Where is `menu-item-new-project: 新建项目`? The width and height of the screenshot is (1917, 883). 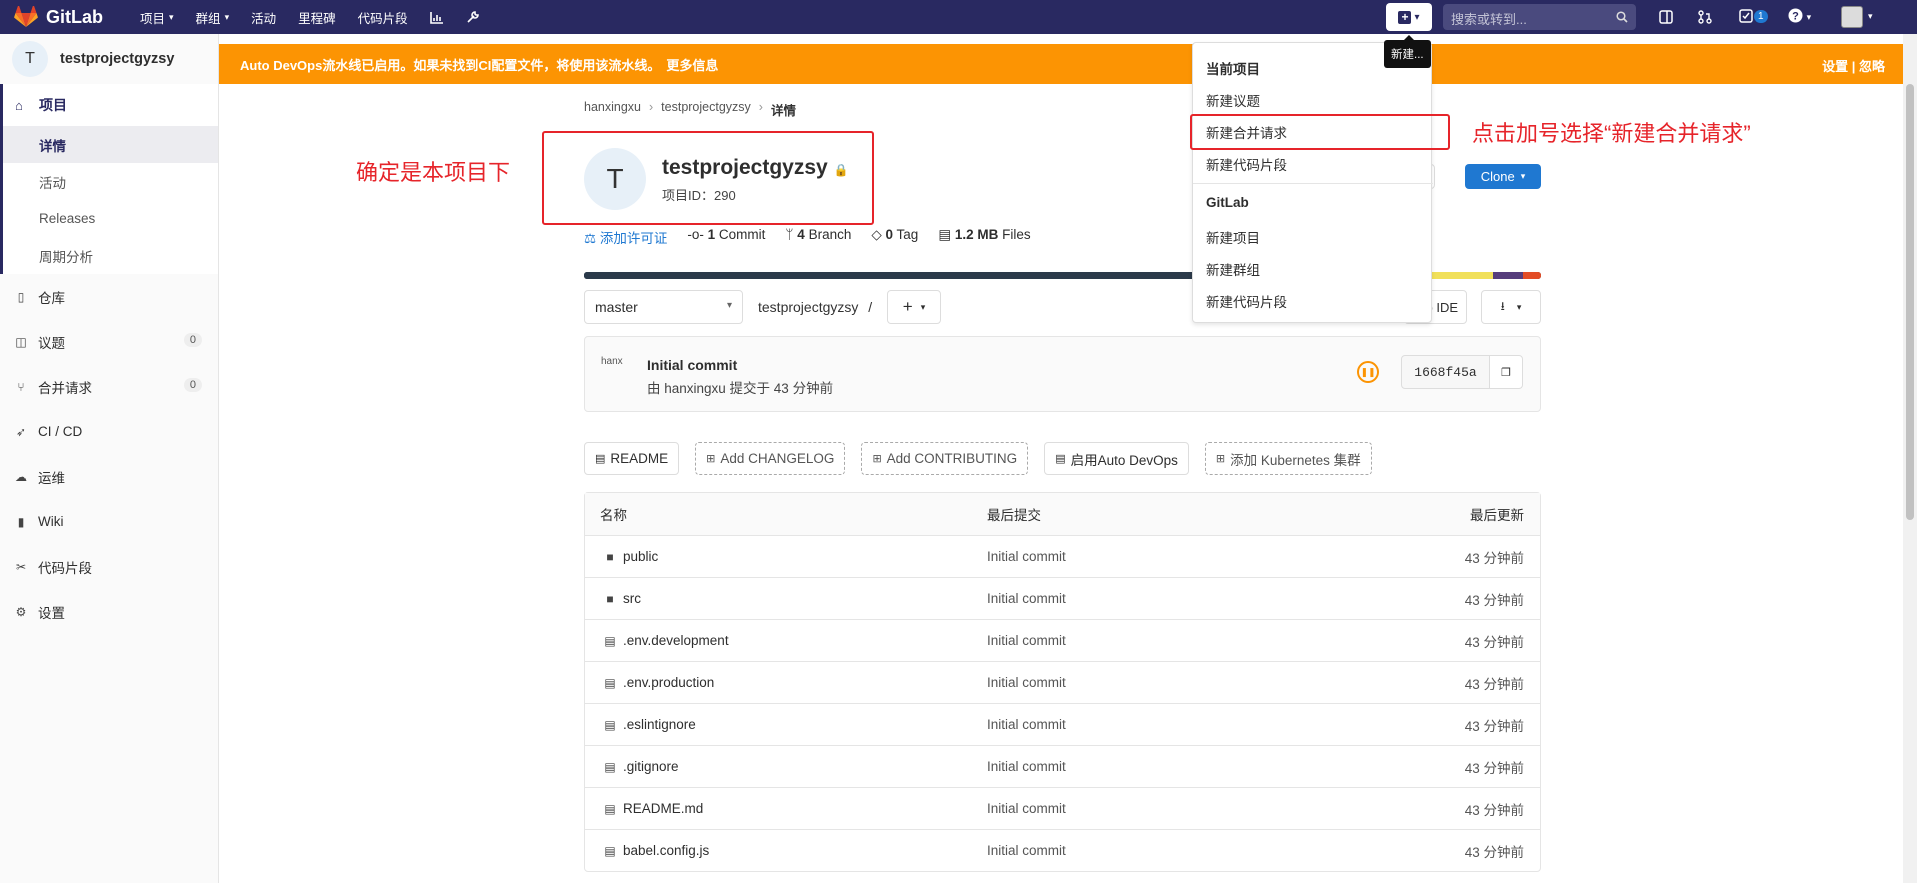 menu-item-new-project: 新建项目 is located at coordinates (1233, 237).